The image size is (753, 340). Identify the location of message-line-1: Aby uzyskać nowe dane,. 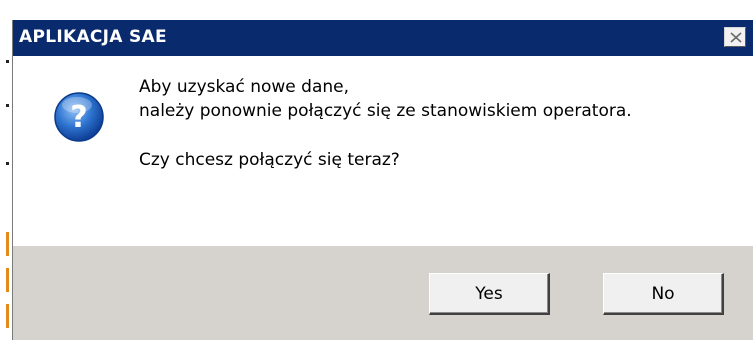
(244, 87).